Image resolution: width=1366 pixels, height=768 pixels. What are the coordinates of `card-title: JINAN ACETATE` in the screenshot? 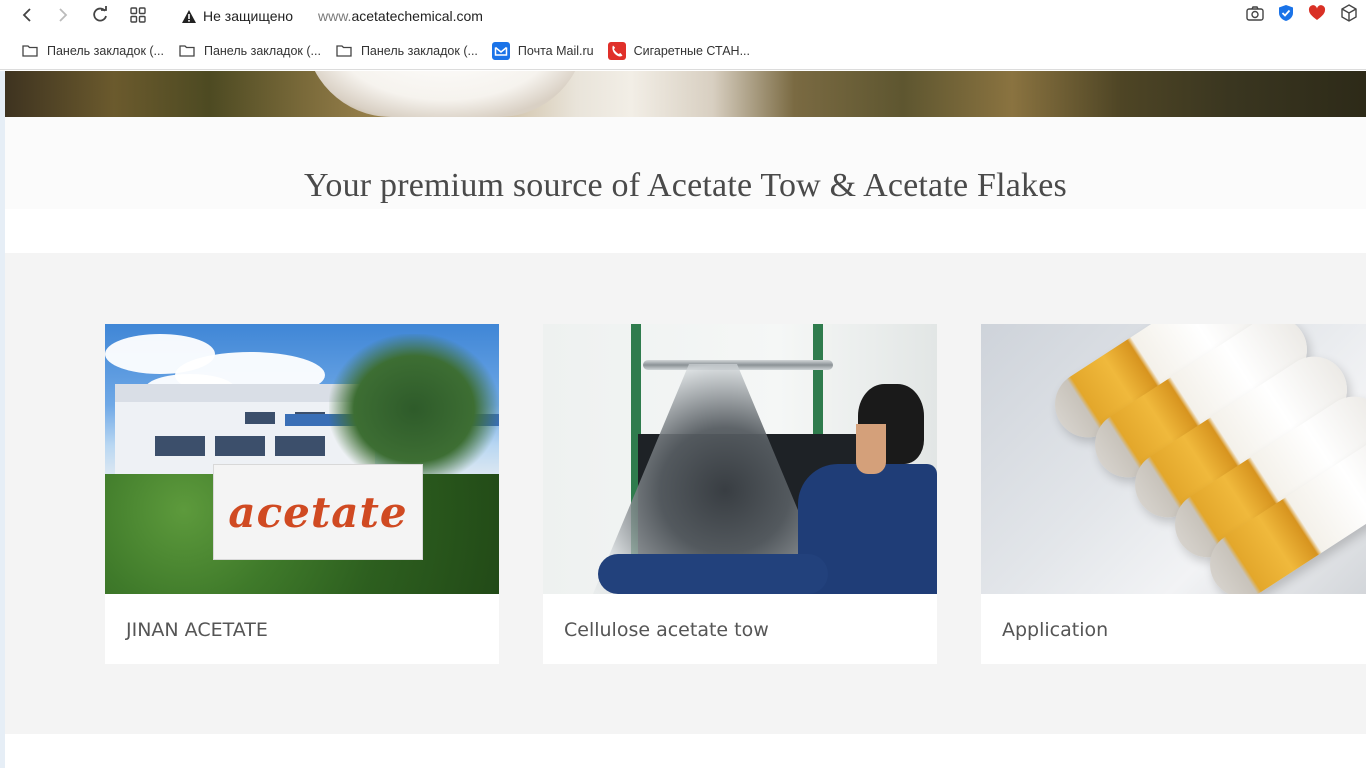 It's located at (197, 630).